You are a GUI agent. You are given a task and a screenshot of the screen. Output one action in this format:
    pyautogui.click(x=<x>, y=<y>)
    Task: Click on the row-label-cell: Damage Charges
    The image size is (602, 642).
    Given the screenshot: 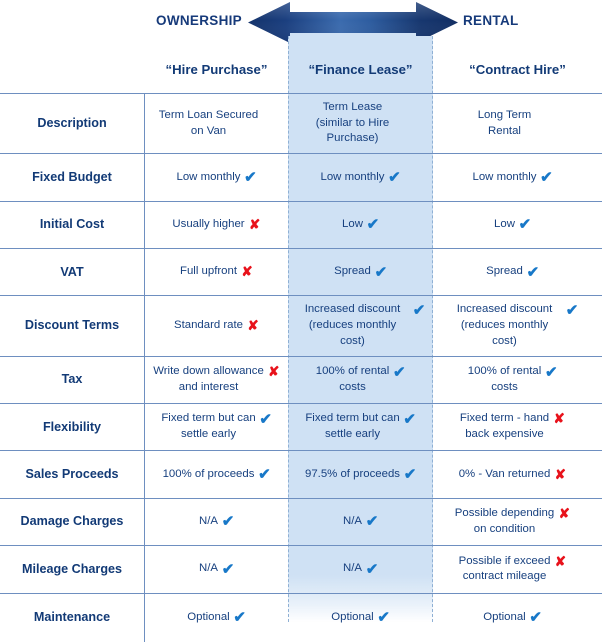 What is the action you would take?
    pyautogui.click(x=72, y=522)
    